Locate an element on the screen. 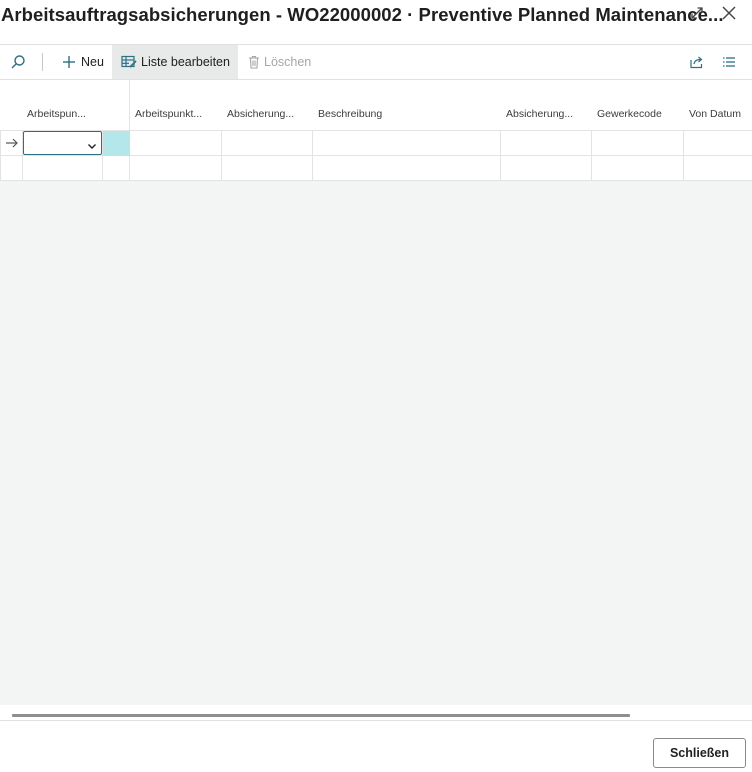  arbeitspunkt-select is located at coordinates (62, 143).